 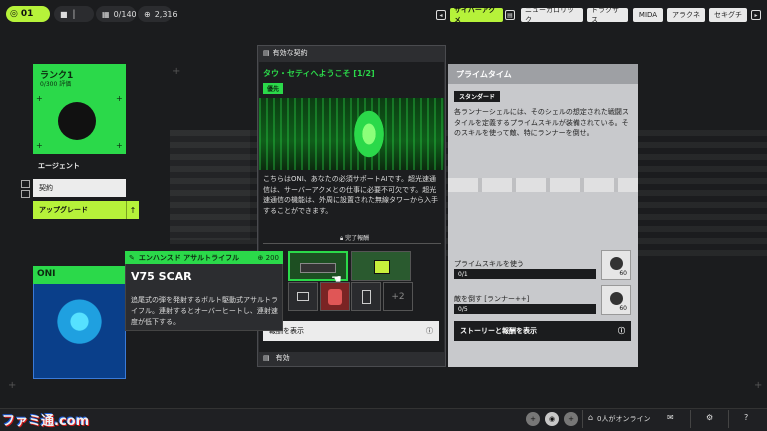 What do you see at coordinates (204, 257) in the screenshot?
I see `tooltip-header: ✎ エンハンスド アサルトライフル ⊕ 200` at bounding box center [204, 257].